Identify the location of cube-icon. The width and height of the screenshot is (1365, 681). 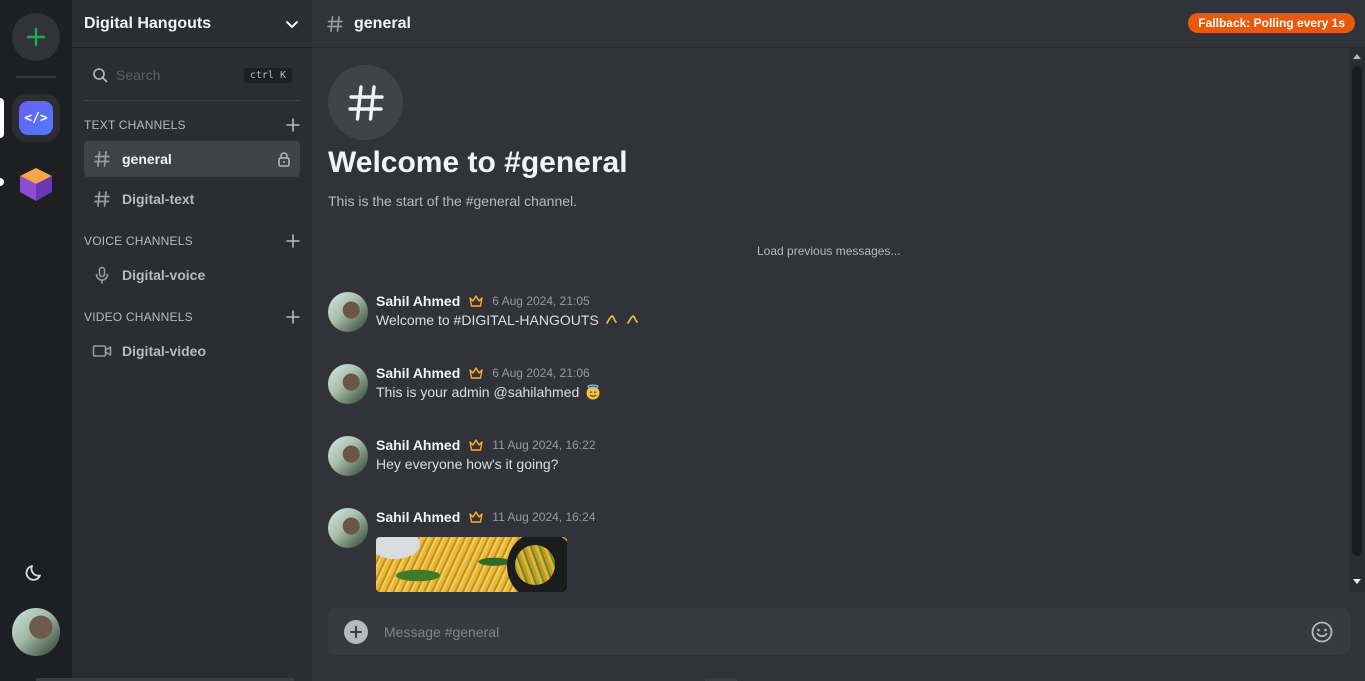
(36, 184).